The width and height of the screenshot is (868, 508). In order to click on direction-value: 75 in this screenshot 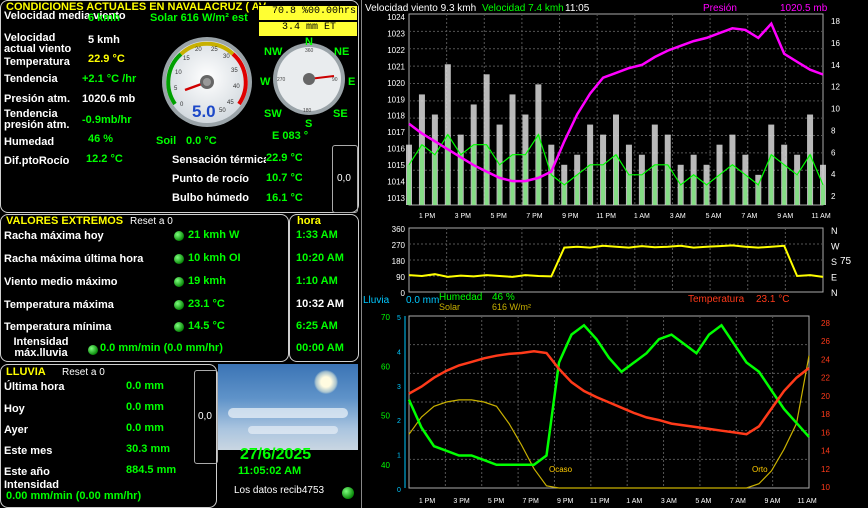, I will do `click(846, 261)`.